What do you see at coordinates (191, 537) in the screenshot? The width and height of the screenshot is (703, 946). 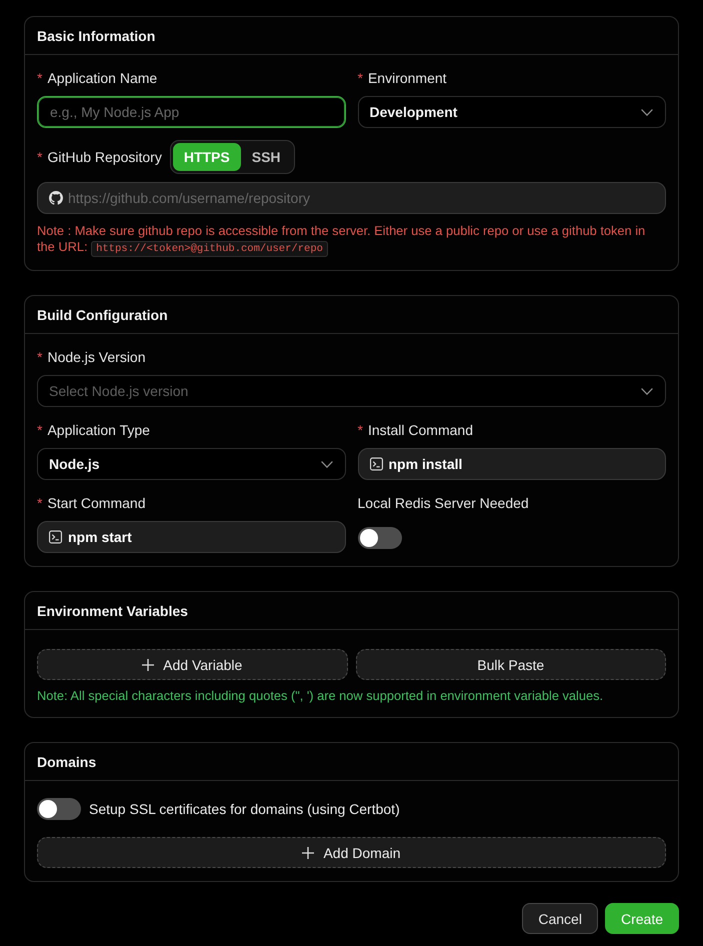 I see `command-field: npm start` at bounding box center [191, 537].